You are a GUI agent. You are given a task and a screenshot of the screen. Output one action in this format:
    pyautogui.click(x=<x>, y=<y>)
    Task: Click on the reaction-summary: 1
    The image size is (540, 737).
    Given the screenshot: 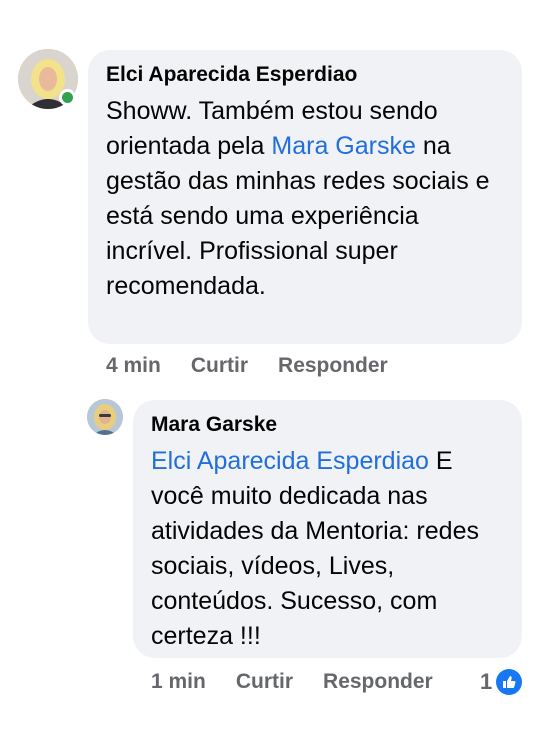 What is the action you would take?
    pyautogui.click(x=501, y=682)
    